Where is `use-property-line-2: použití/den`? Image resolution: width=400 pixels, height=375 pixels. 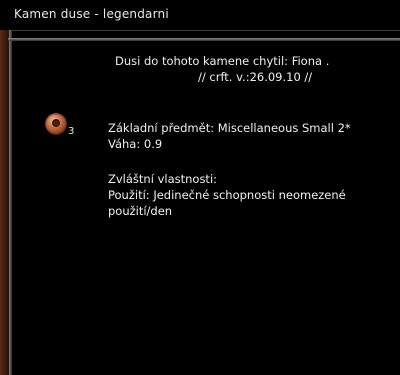
use-property-line-2: použití/den is located at coordinates (140, 211).